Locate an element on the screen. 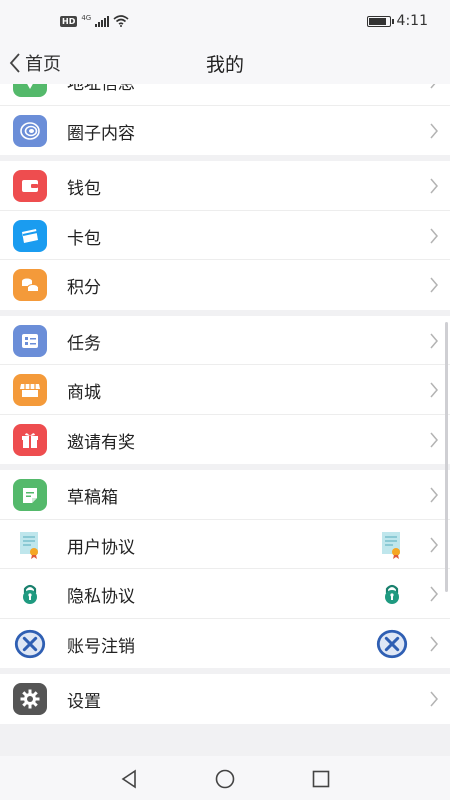  menu-item-label: 账号注销 is located at coordinates (101, 646).